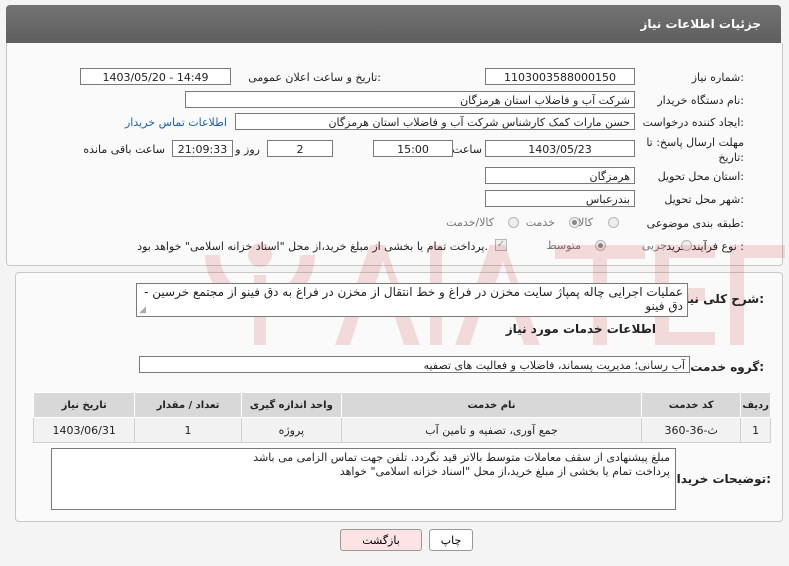 The width and height of the screenshot is (789, 566). Describe the element at coordinates (700, 24) in the screenshot. I see `page-title: جزئیات اطلاعات نیاز` at that location.